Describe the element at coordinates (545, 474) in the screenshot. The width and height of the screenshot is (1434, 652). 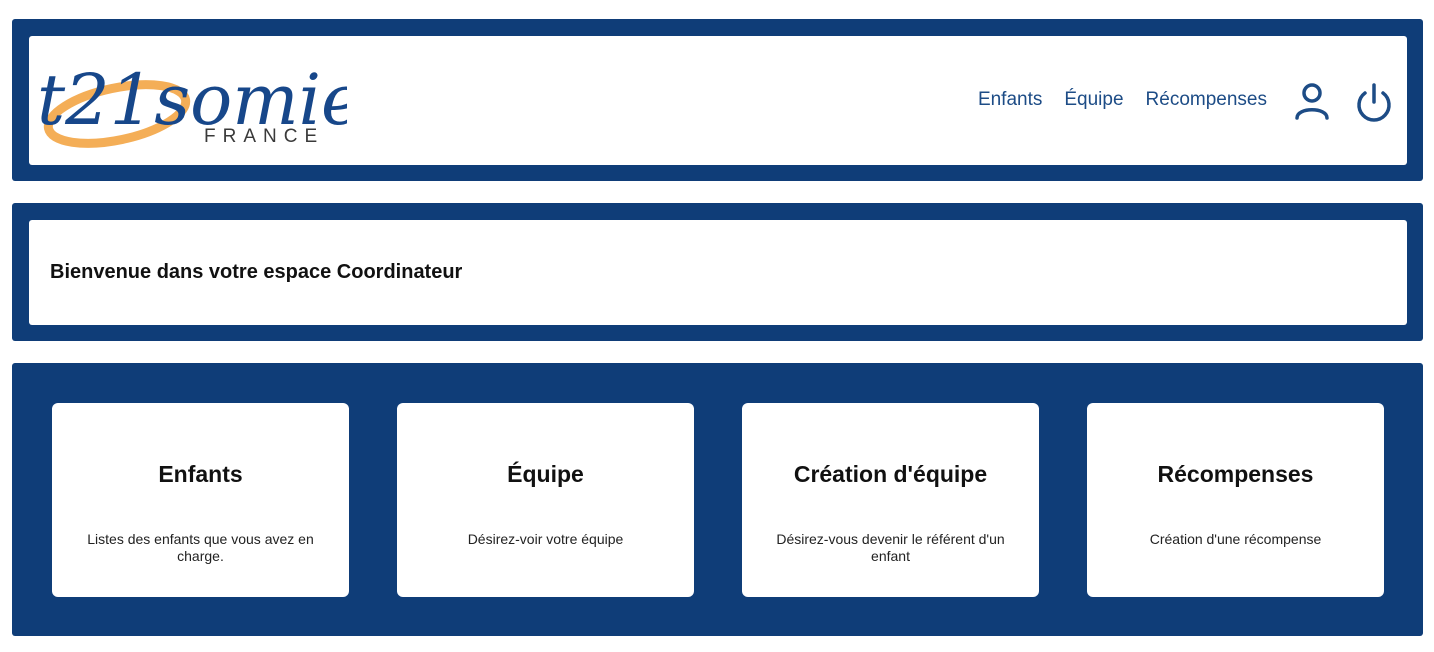
I see `card-title: Équipe` at that location.